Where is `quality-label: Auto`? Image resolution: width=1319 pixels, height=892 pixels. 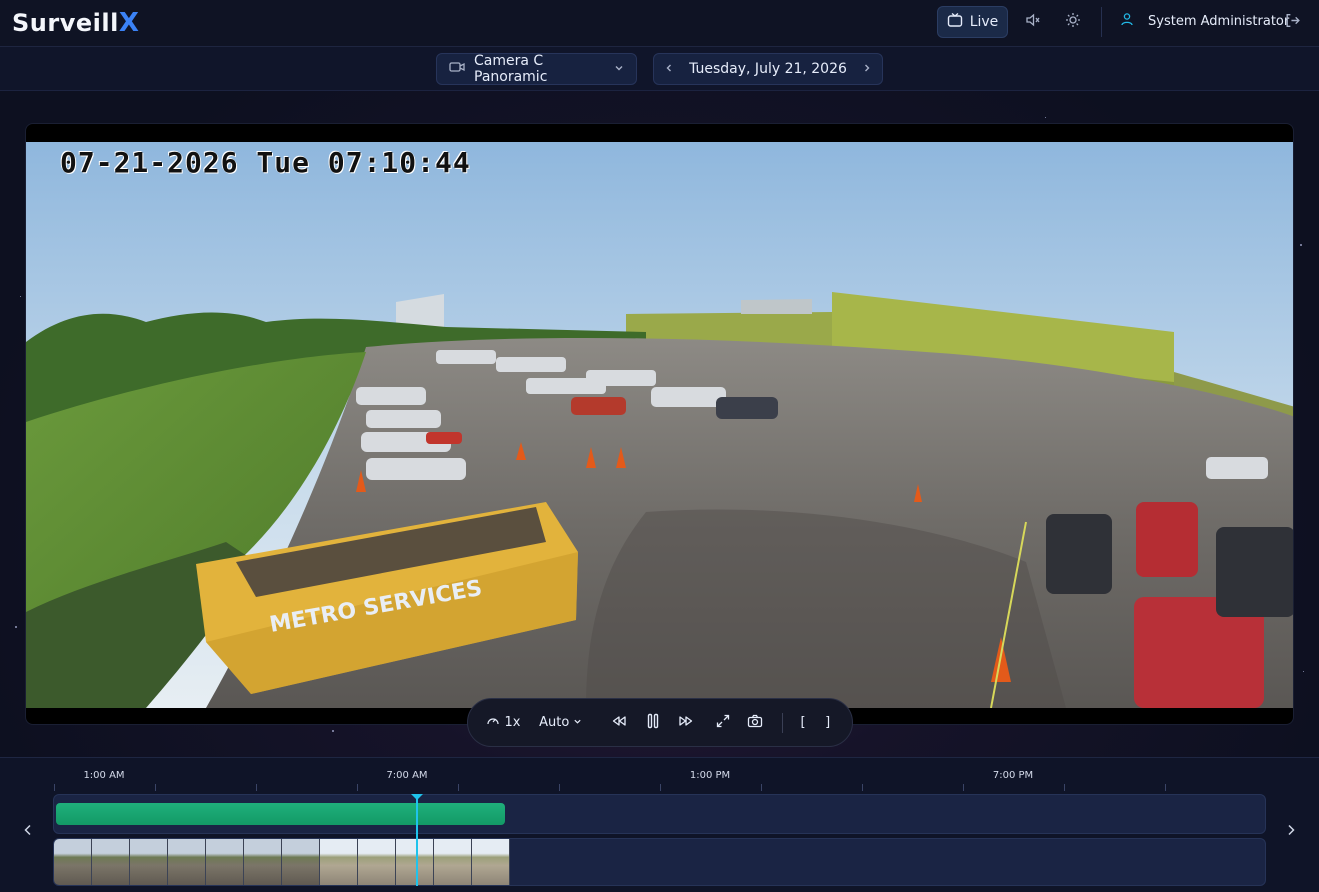
quality-label: Auto is located at coordinates (554, 722).